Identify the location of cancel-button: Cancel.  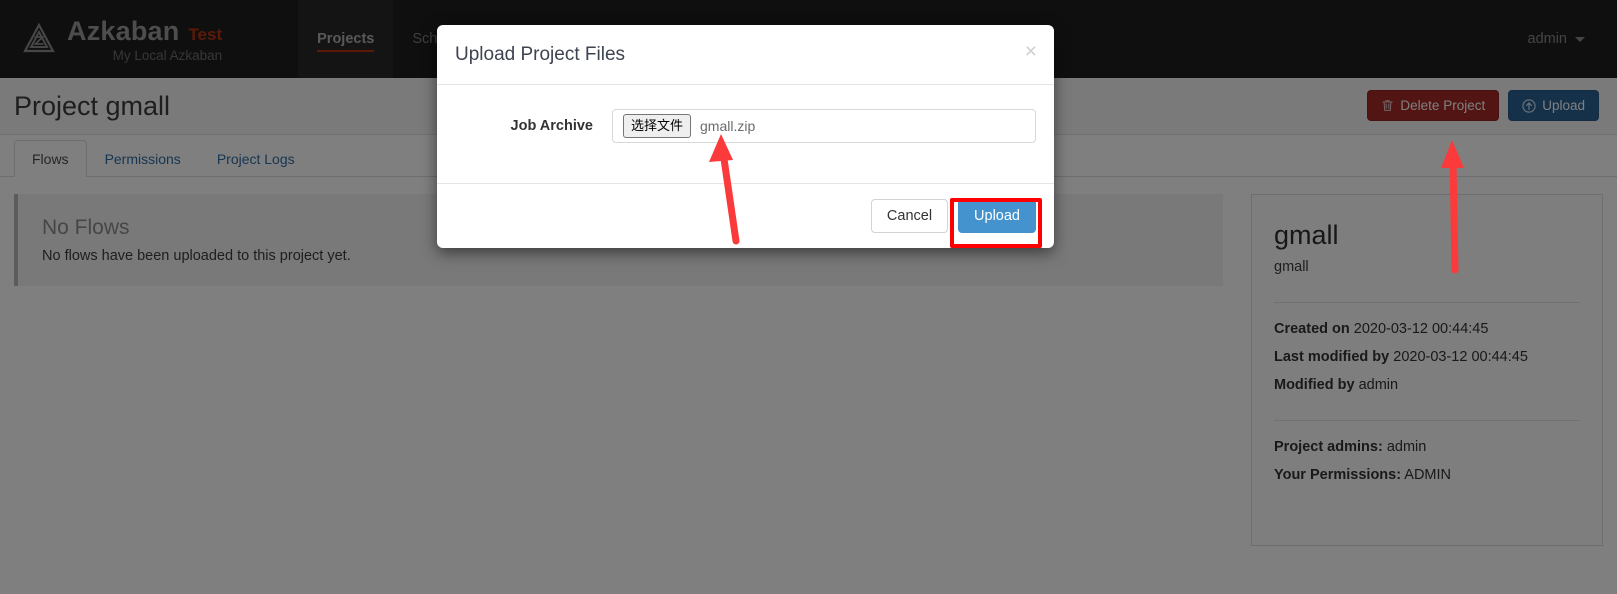
(909, 216).